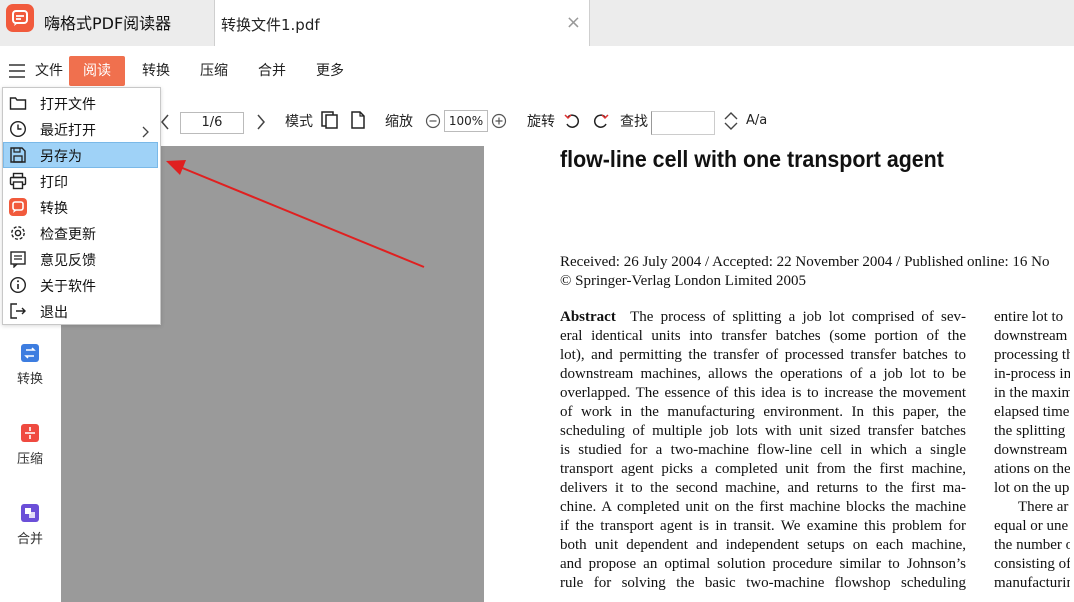  Describe the element at coordinates (54, 313) in the screenshot. I see `menu-item-label: 退出` at that location.